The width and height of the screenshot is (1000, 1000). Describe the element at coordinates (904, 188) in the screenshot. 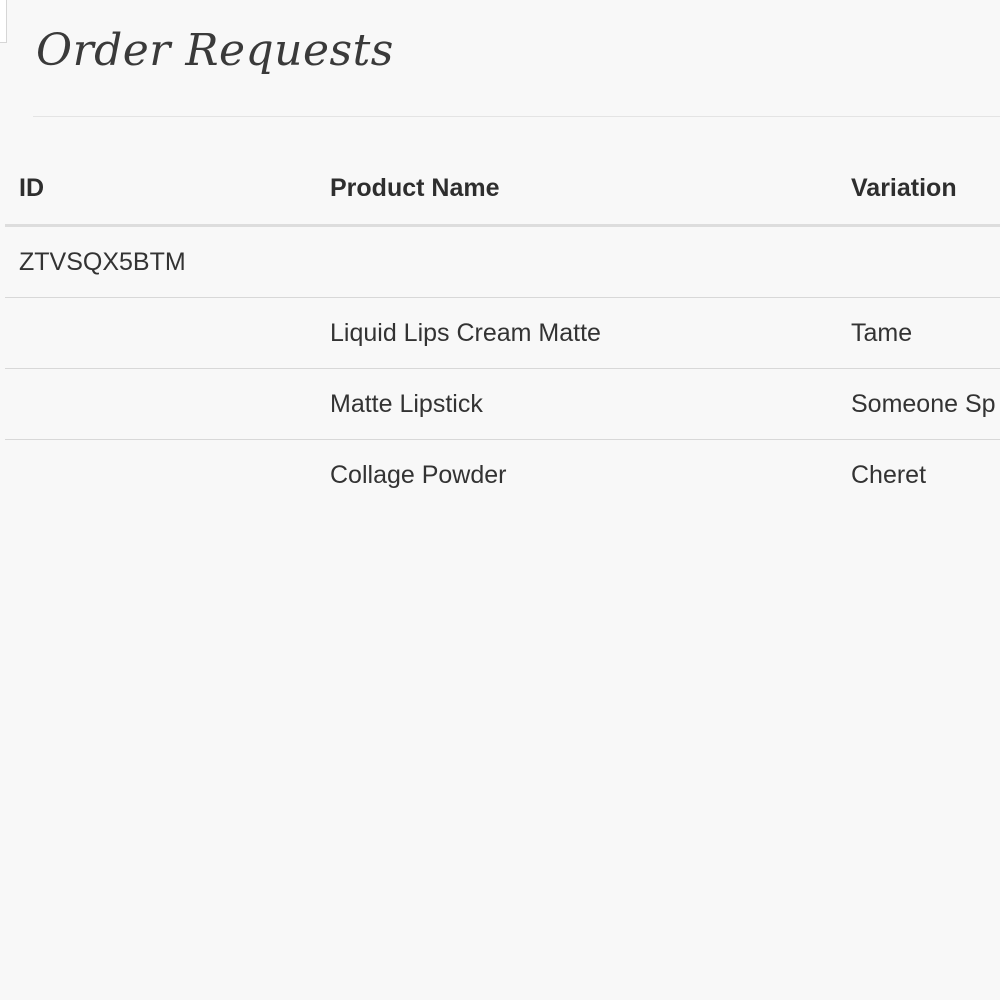

I see `column-header-variation: Variation` at that location.